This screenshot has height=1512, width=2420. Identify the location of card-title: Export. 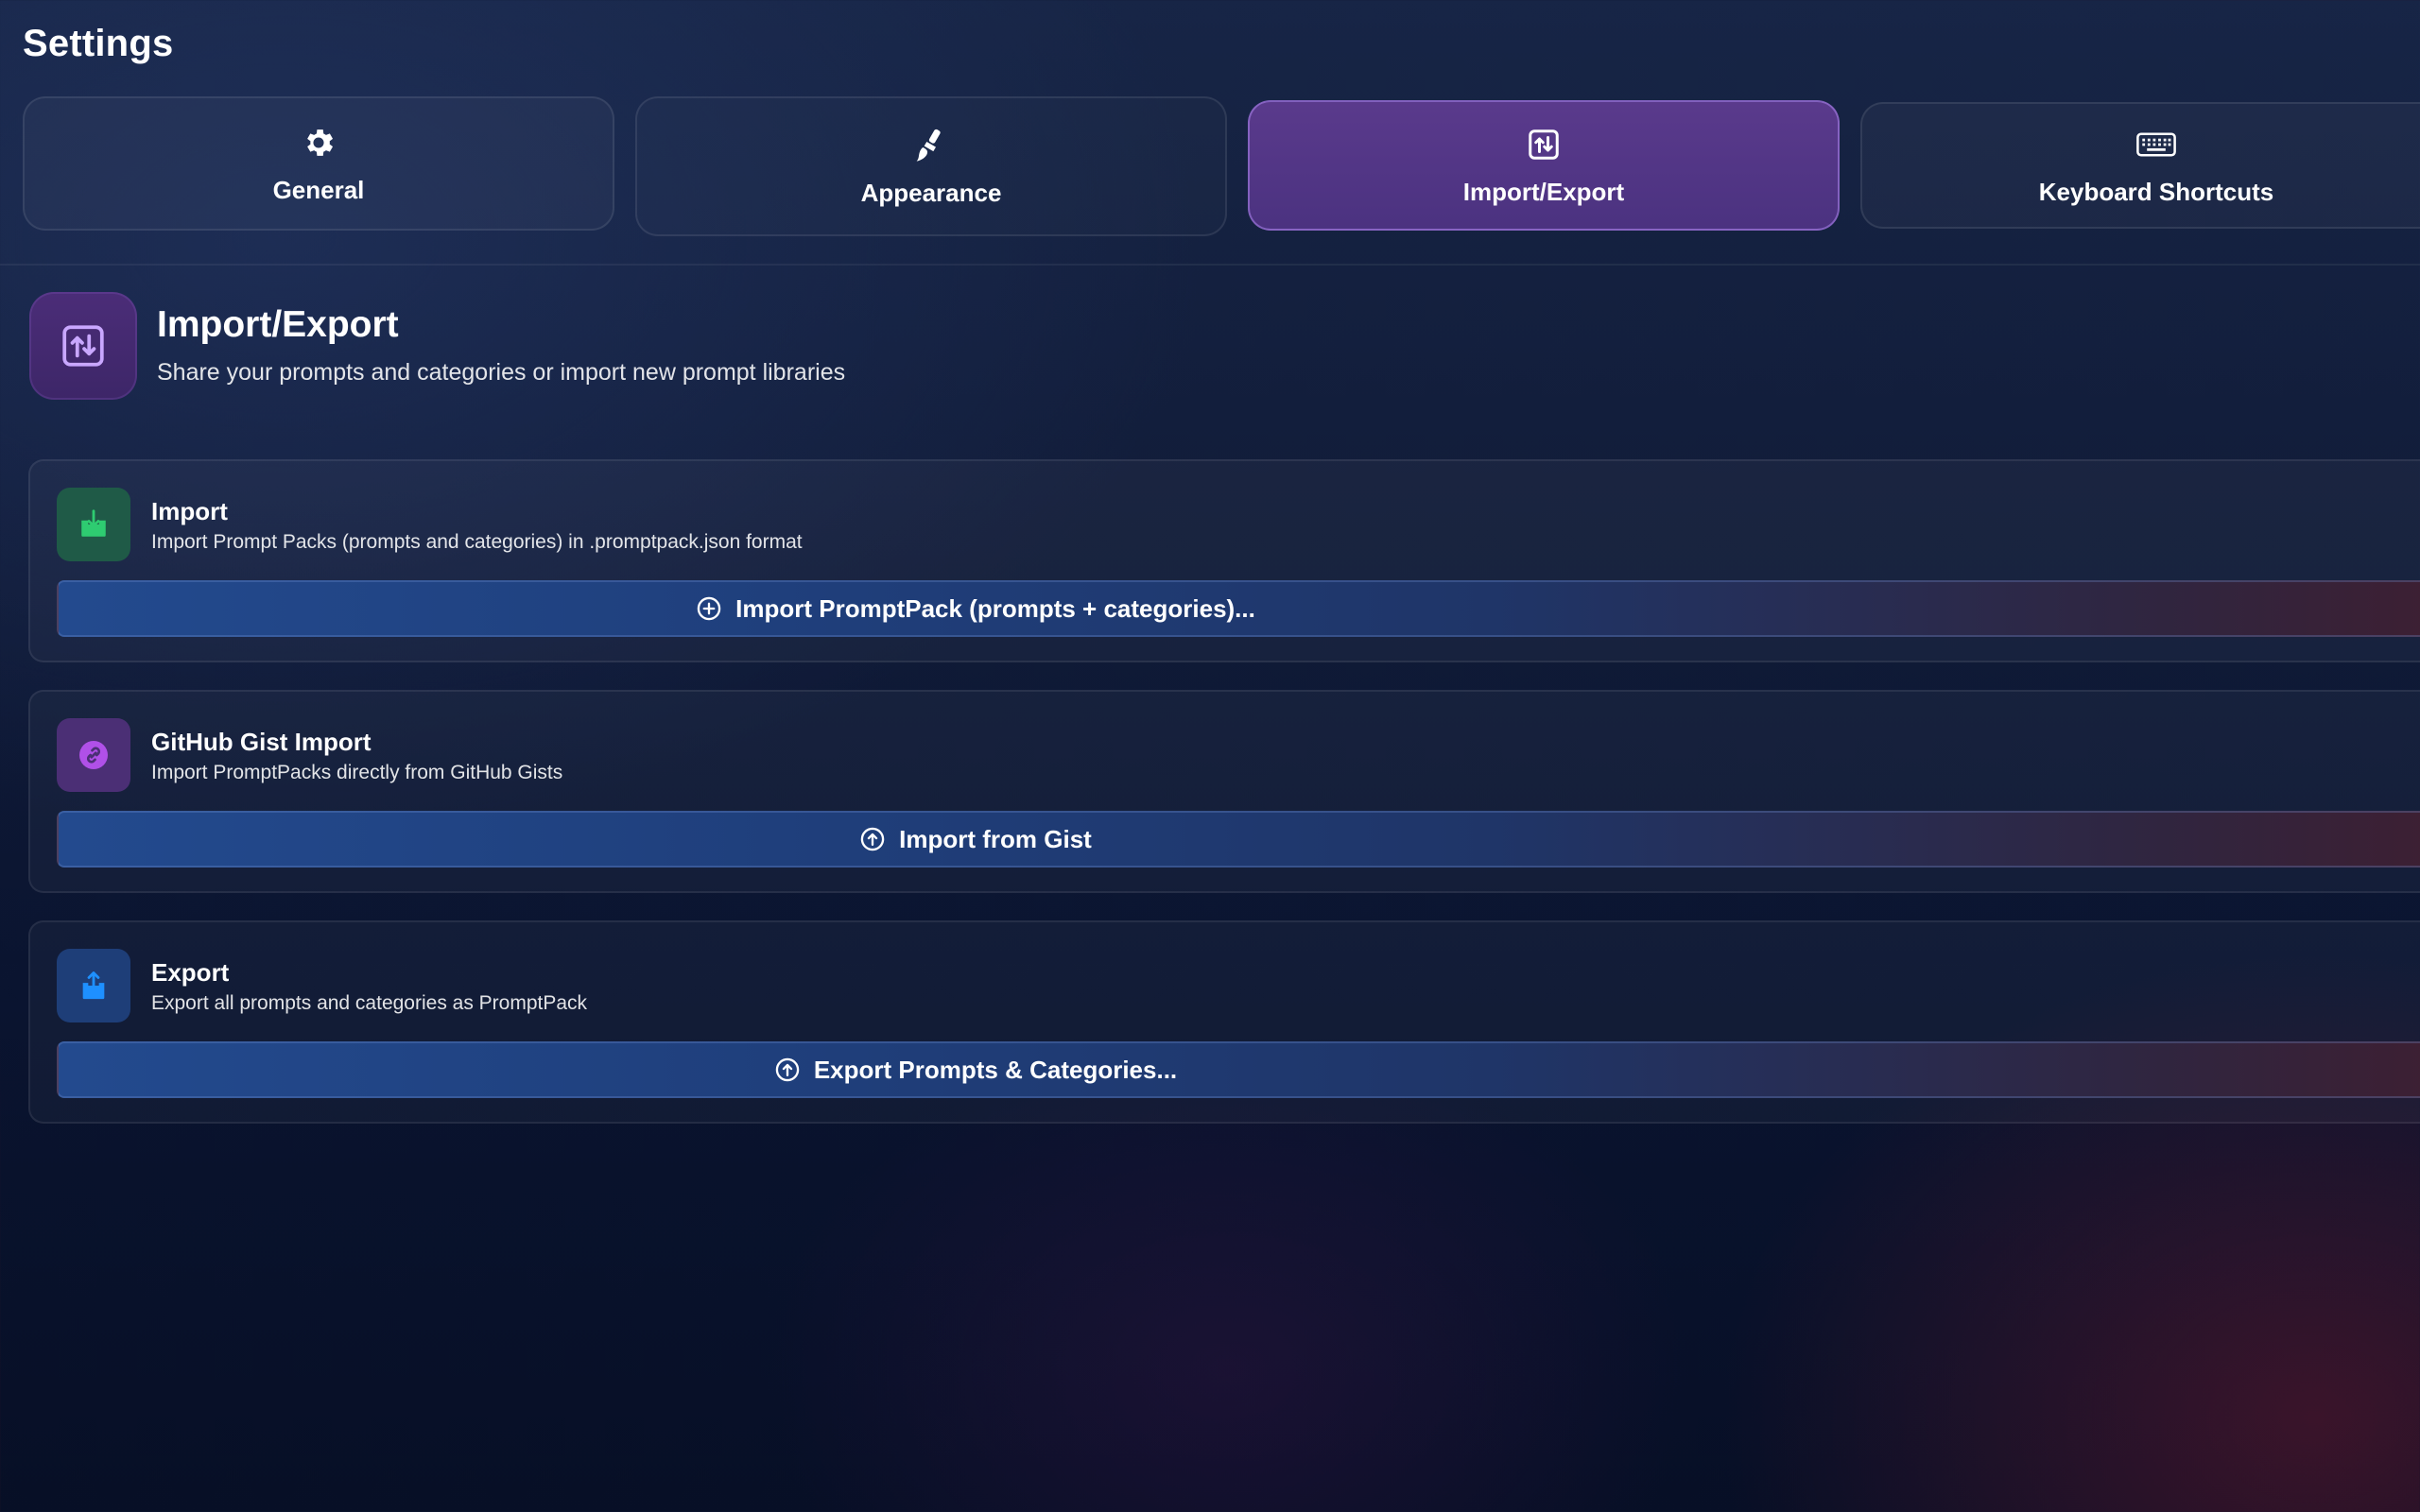
(190, 972).